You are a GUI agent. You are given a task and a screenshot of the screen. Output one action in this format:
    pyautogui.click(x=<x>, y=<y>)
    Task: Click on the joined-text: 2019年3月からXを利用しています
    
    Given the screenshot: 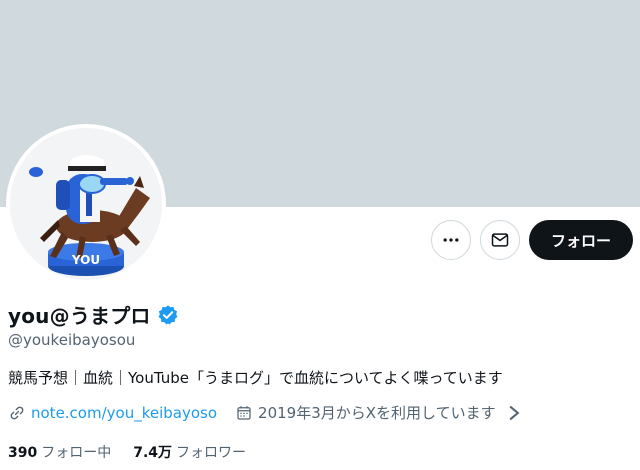 What is the action you would take?
    pyautogui.click(x=377, y=413)
    